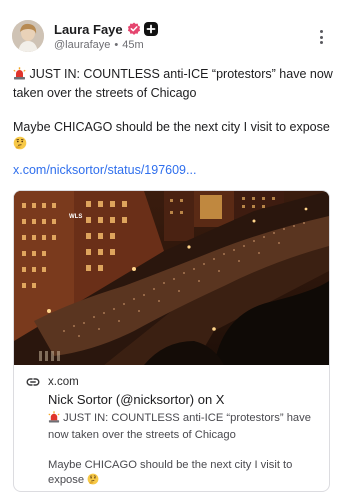  I want to click on verified-badge-icon, so click(134, 29).